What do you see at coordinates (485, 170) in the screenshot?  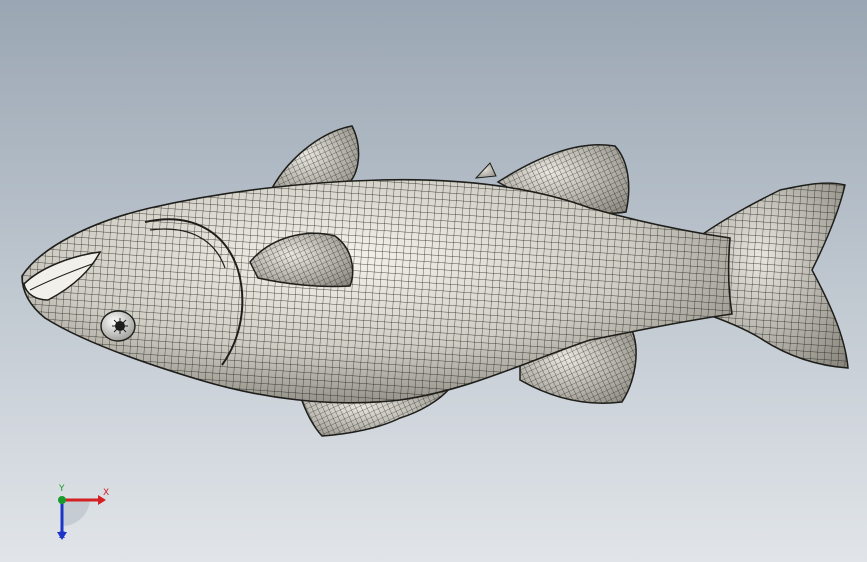 I see `dorsal-spine` at bounding box center [485, 170].